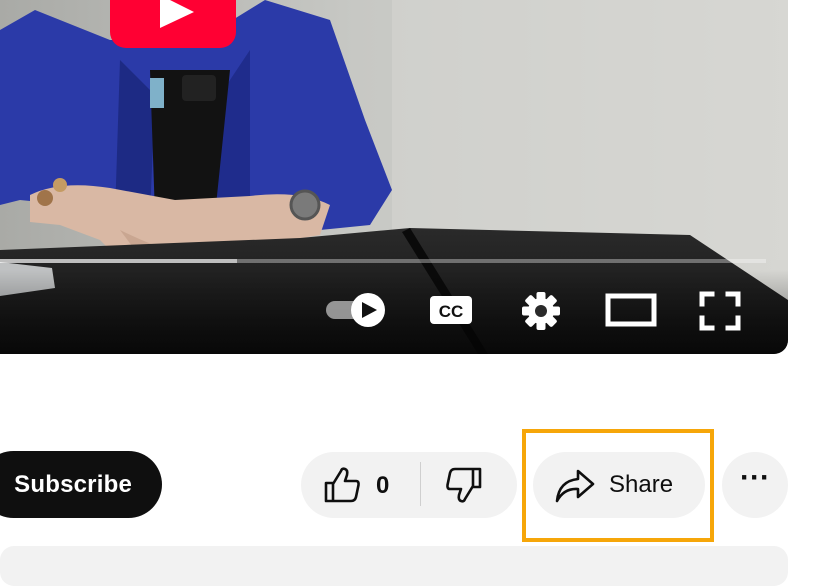  I want to click on dislike-button, so click(469, 485).